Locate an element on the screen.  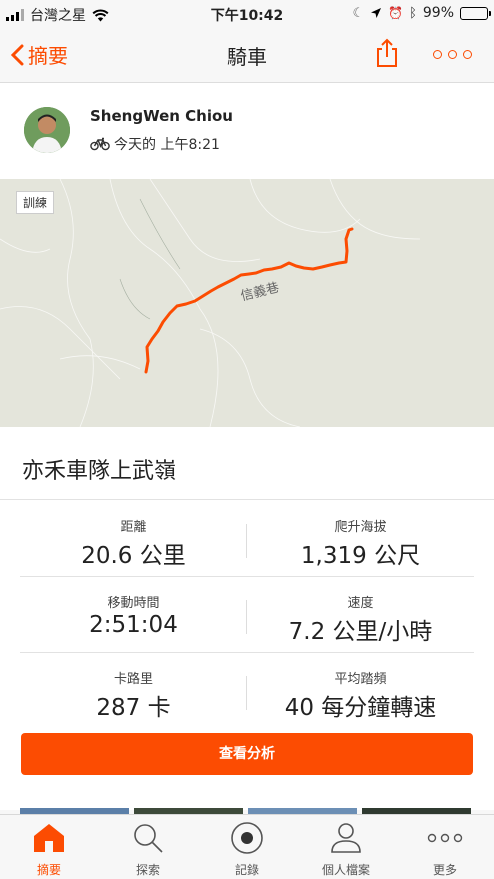
stat-label: 移動時間 is located at coordinates (133, 603).